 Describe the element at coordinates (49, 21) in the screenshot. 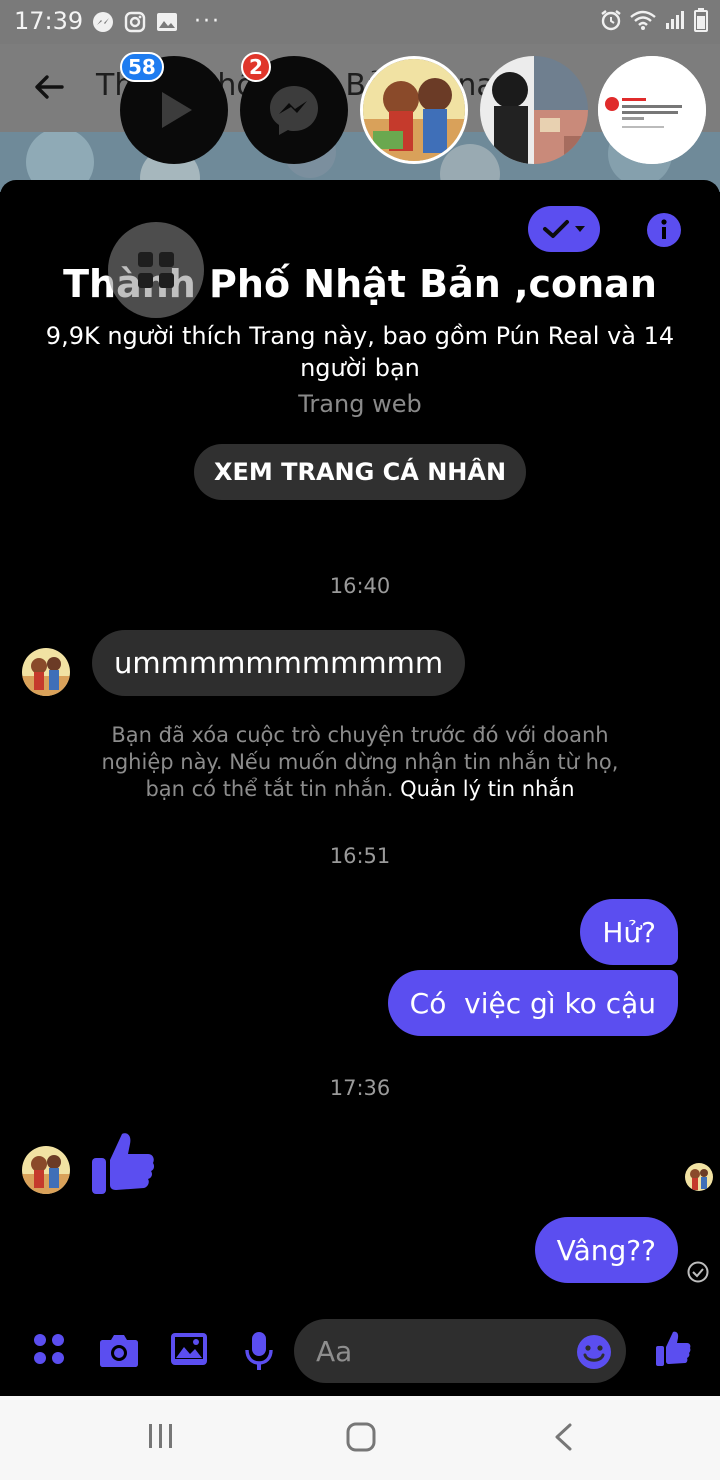

I see `status-time: 17:39` at that location.